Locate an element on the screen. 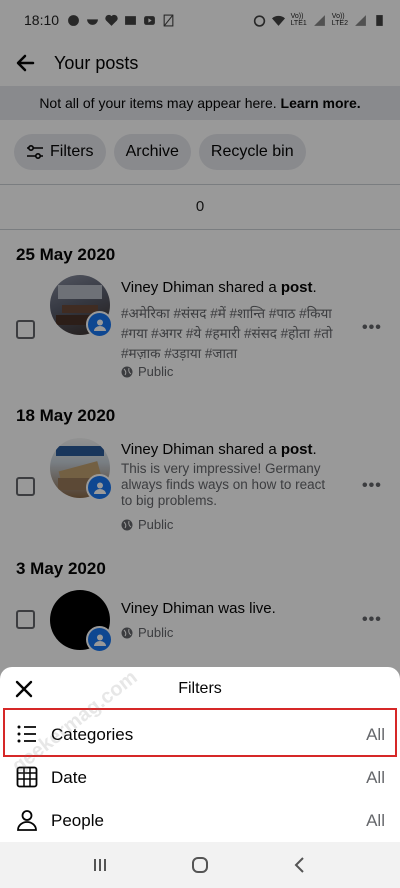 This screenshot has height=888, width=400. sheet-header: Filters is located at coordinates (200, 689).